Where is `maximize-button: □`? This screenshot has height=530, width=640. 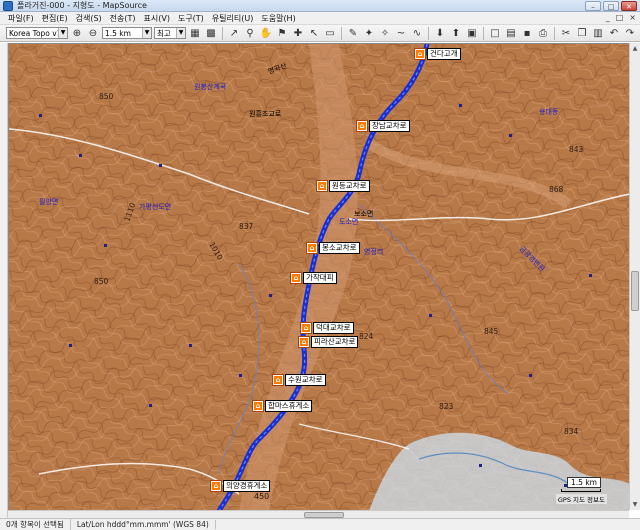 maximize-button: □ is located at coordinates (611, 6).